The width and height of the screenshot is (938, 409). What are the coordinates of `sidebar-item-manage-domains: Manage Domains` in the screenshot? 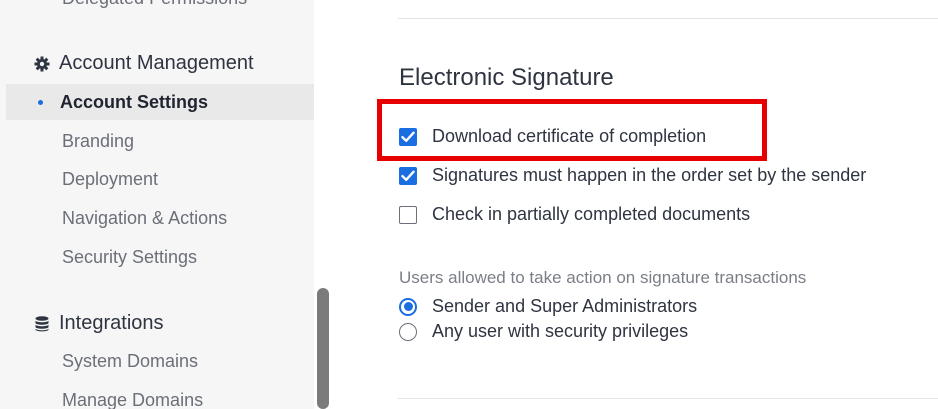 It's located at (132, 399).